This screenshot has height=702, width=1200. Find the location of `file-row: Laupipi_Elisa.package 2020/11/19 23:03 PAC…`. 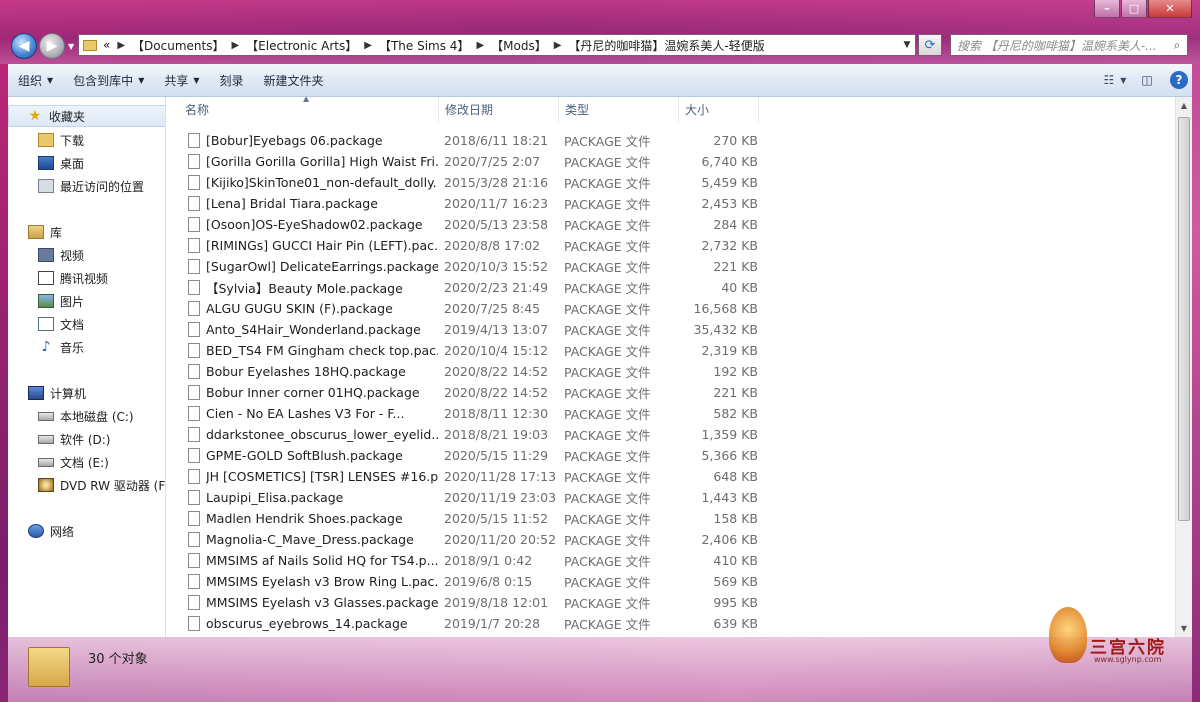

file-row: Laupipi_Elisa.package 2020/11/19 23:03 PAC… is located at coordinates (547, 497).